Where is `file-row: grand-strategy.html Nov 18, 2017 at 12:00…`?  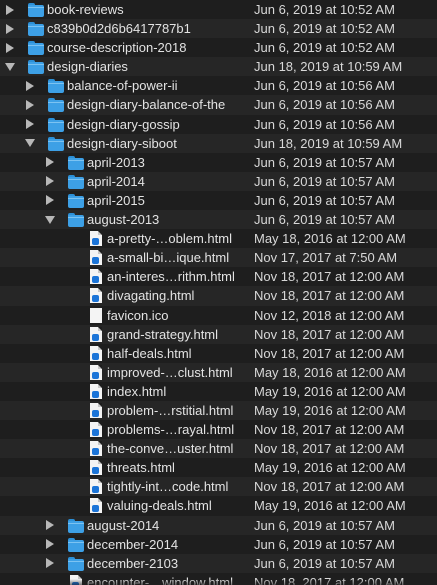 file-row: grand-strategy.html Nov 18, 2017 at 12:00… is located at coordinates (218, 334).